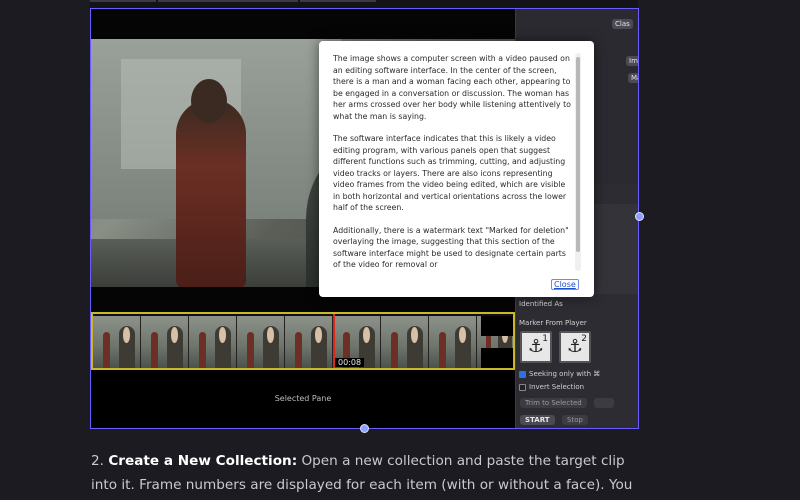 This screenshot has height=500, width=800. Describe the element at coordinates (303, 398) in the screenshot. I see `selected-pane-label: Selected Pane` at that location.